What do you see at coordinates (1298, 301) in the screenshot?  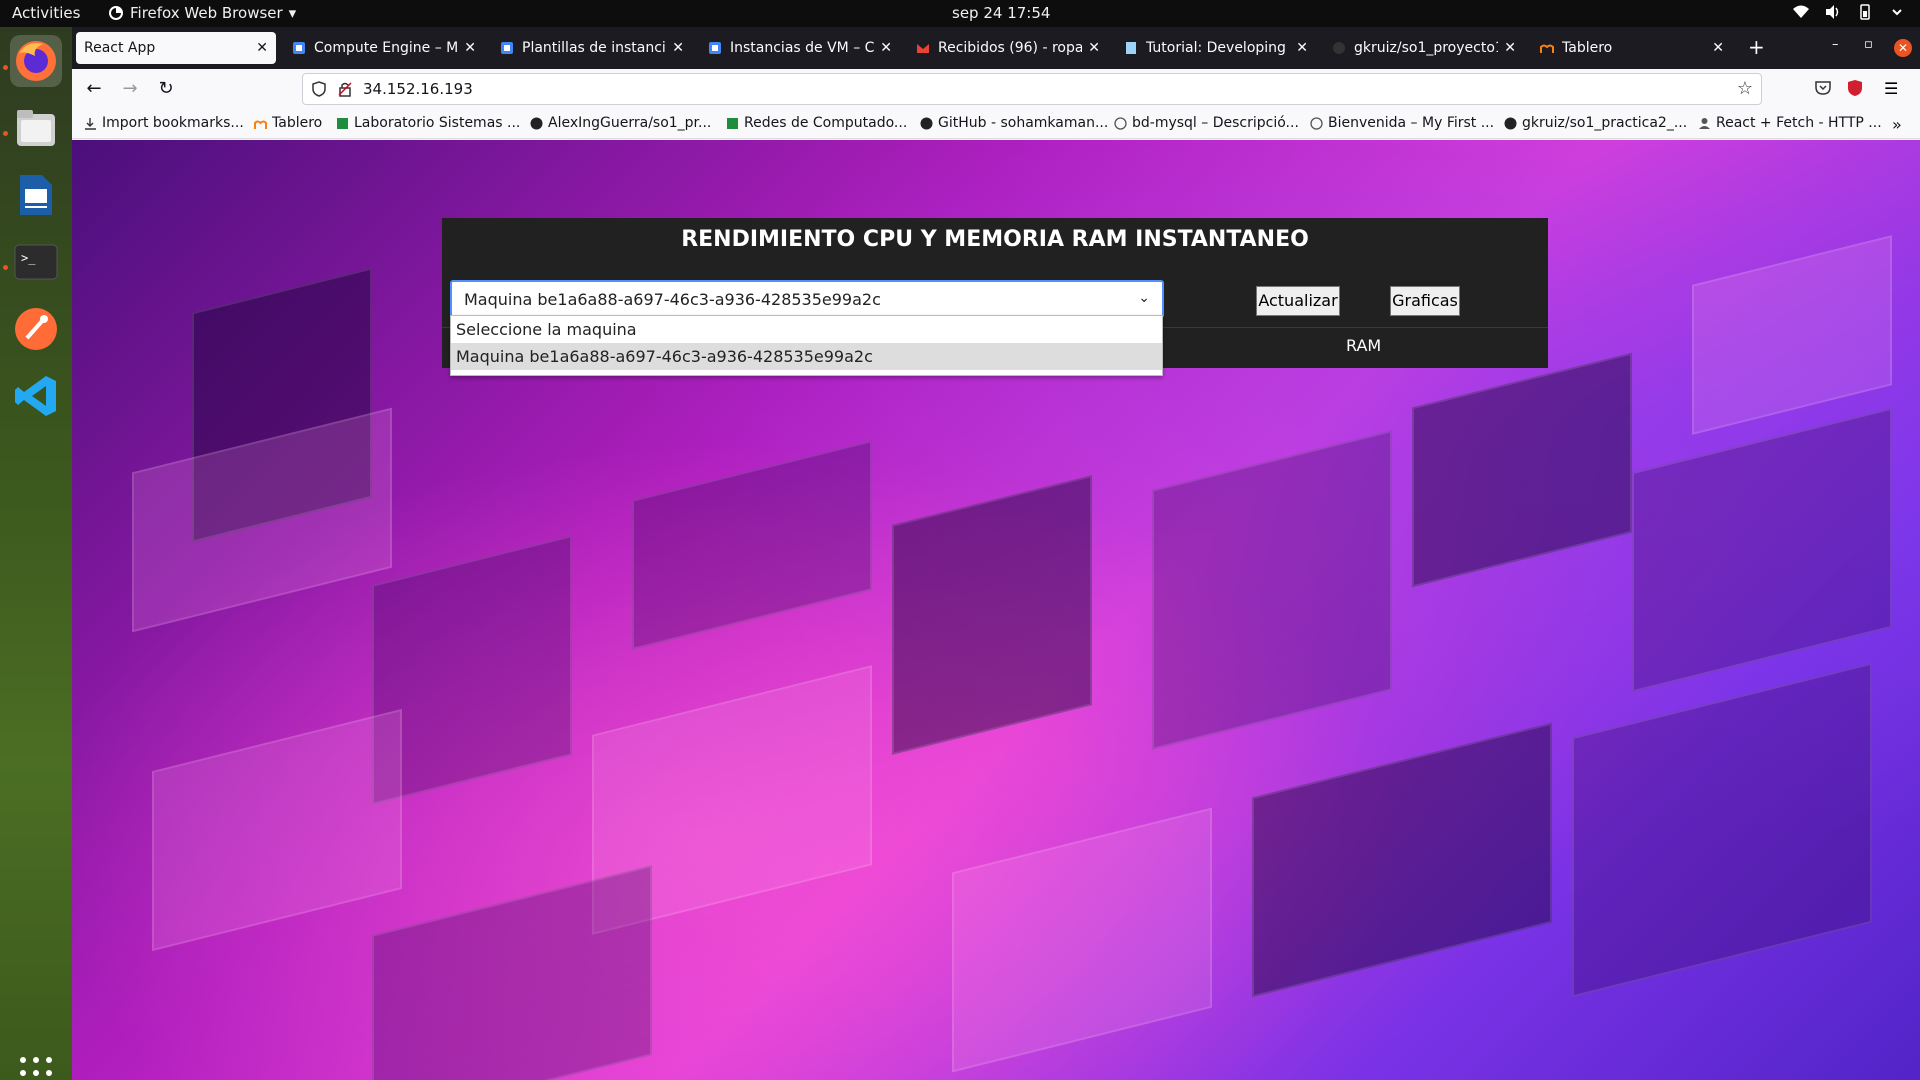 I see `update-button: Actualizar` at bounding box center [1298, 301].